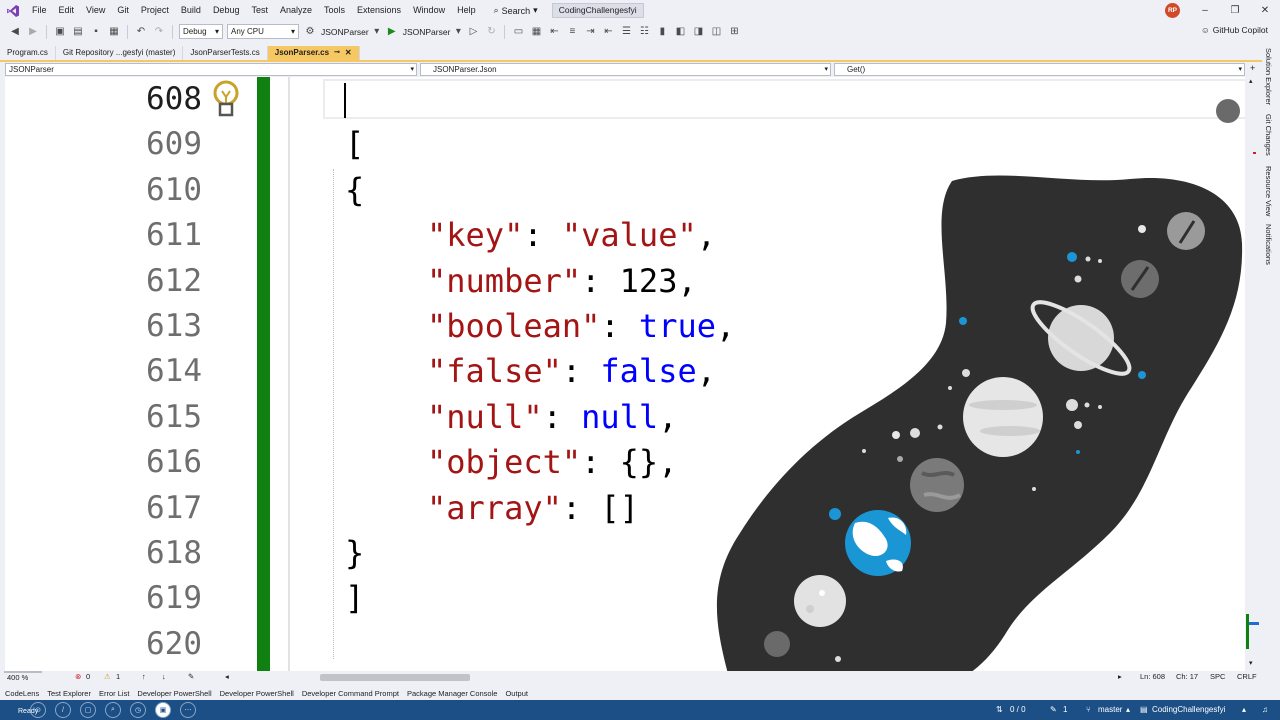  Describe the element at coordinates (1144, 709) in the screenshot. I see `repo-icon: ▤` at that location.